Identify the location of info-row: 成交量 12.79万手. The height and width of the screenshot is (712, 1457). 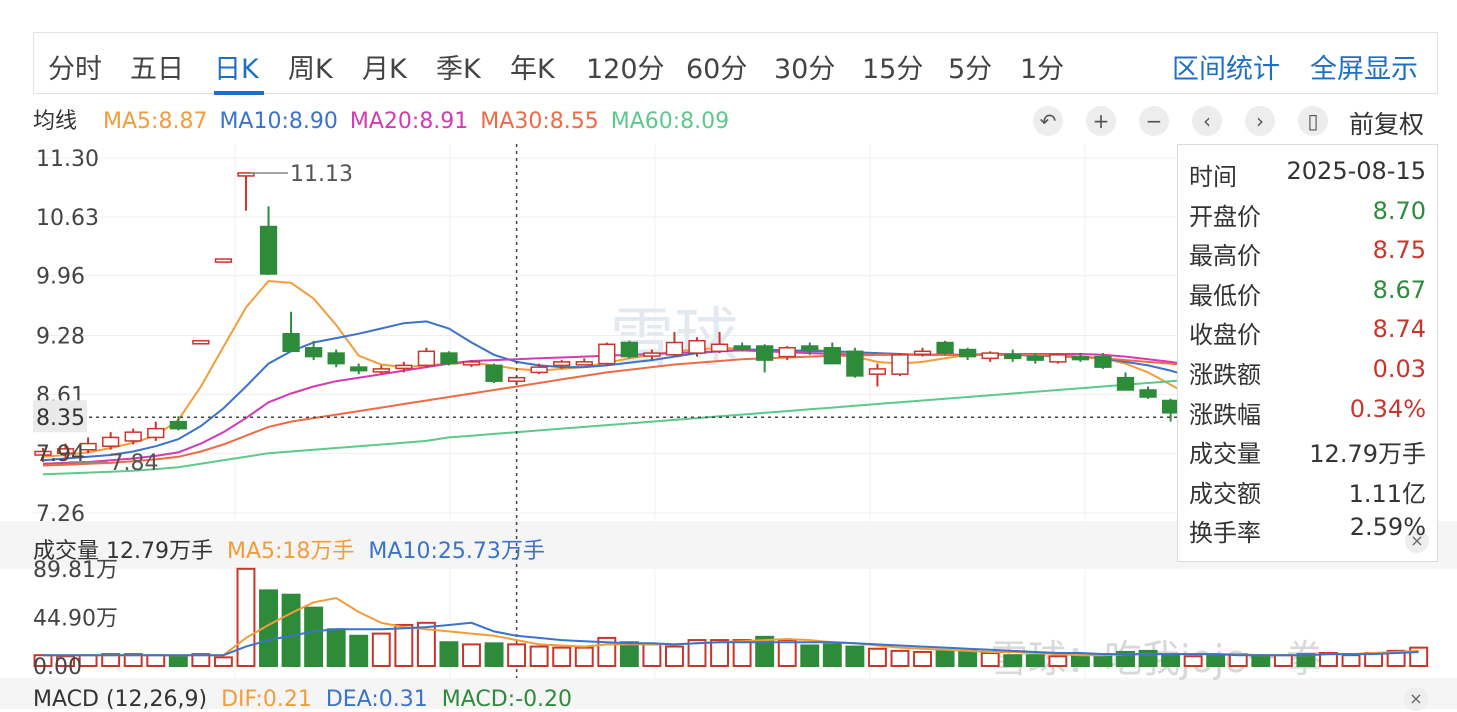
(1307, 451).